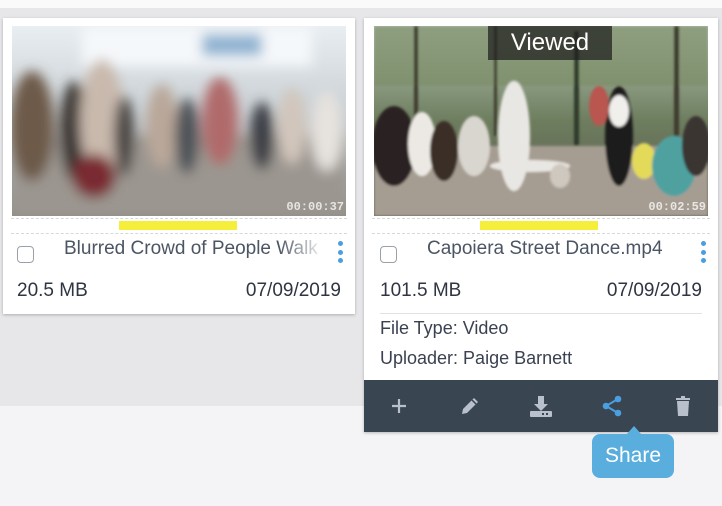  Describe the element at coordinates (550, 43) in the screenshot. I see `viewed-badge: Viewed` at that location.